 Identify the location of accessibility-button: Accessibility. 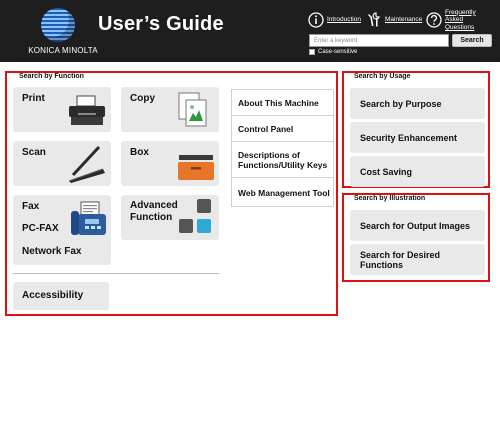
(61, 296).